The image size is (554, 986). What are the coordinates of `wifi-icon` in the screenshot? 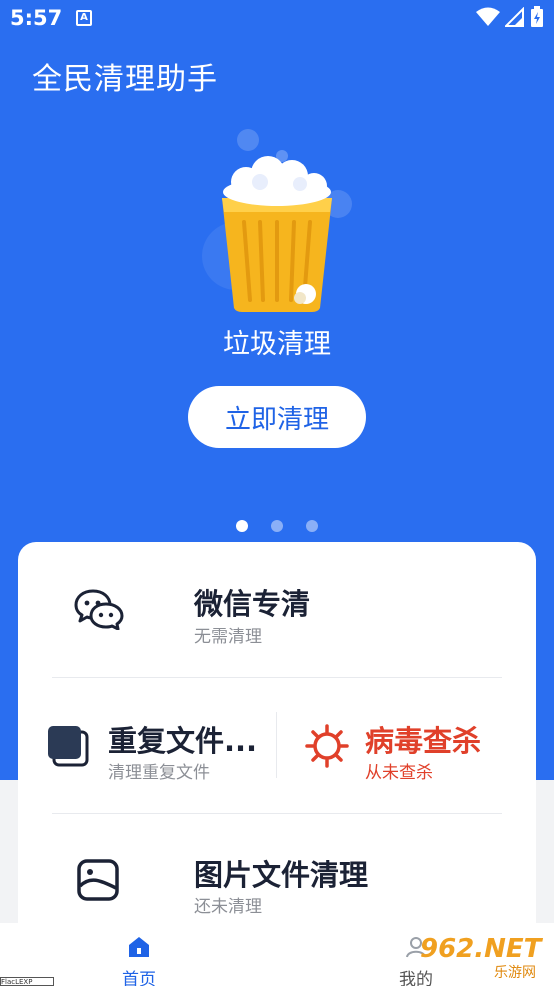 It's located at (487, 16).